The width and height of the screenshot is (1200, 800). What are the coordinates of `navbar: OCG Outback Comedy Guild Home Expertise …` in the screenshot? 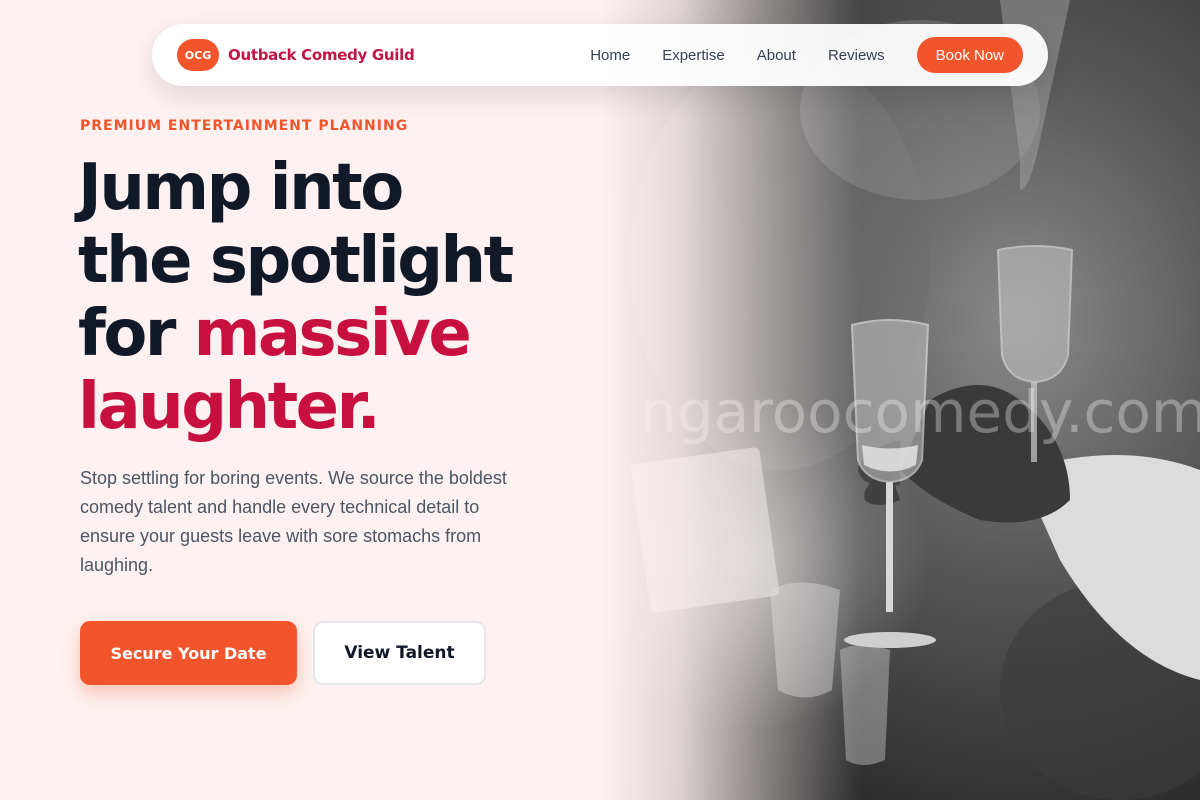 It's located at (600, 55).